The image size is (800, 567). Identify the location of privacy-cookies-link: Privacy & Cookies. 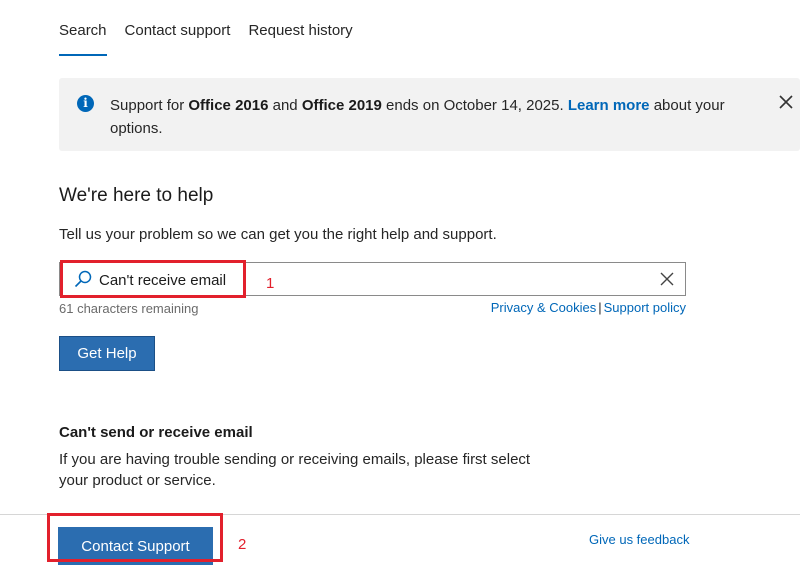
(543, 307).